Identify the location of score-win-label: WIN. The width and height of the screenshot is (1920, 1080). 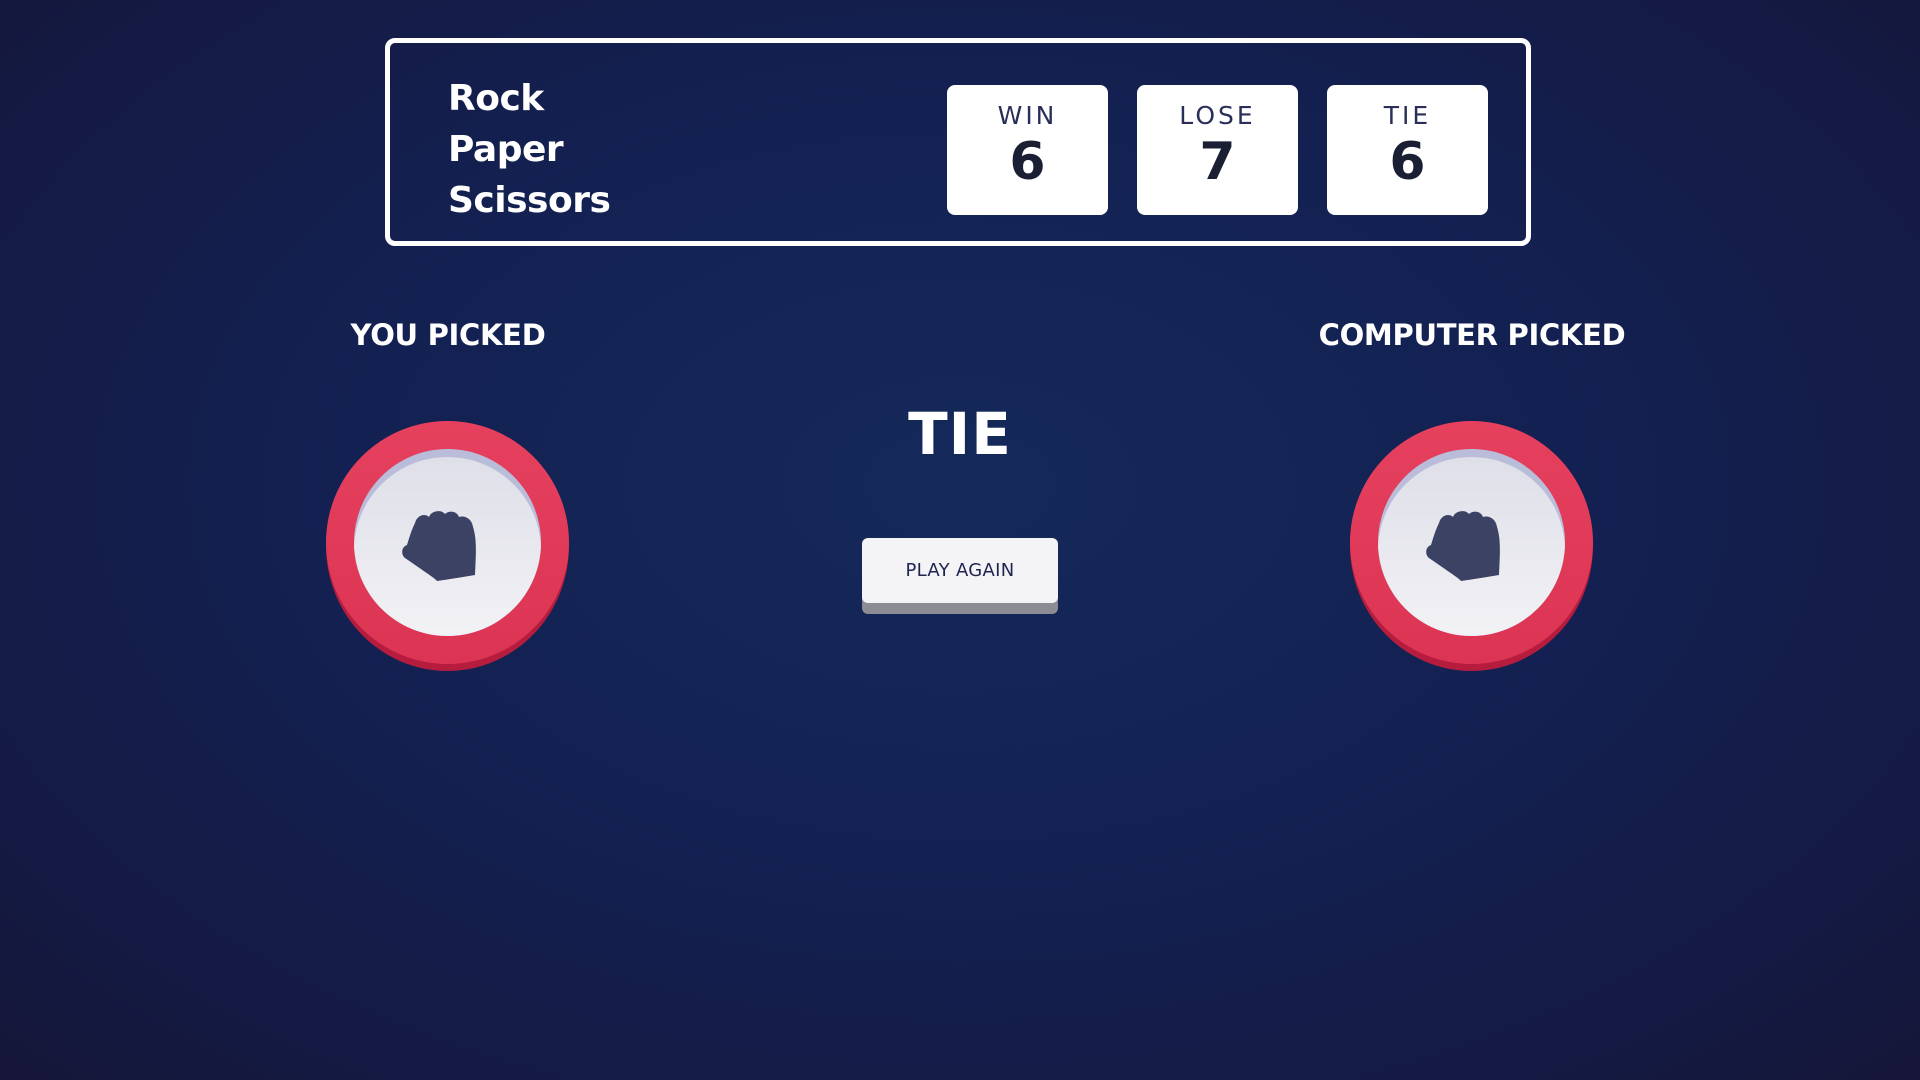
(1027, 115).